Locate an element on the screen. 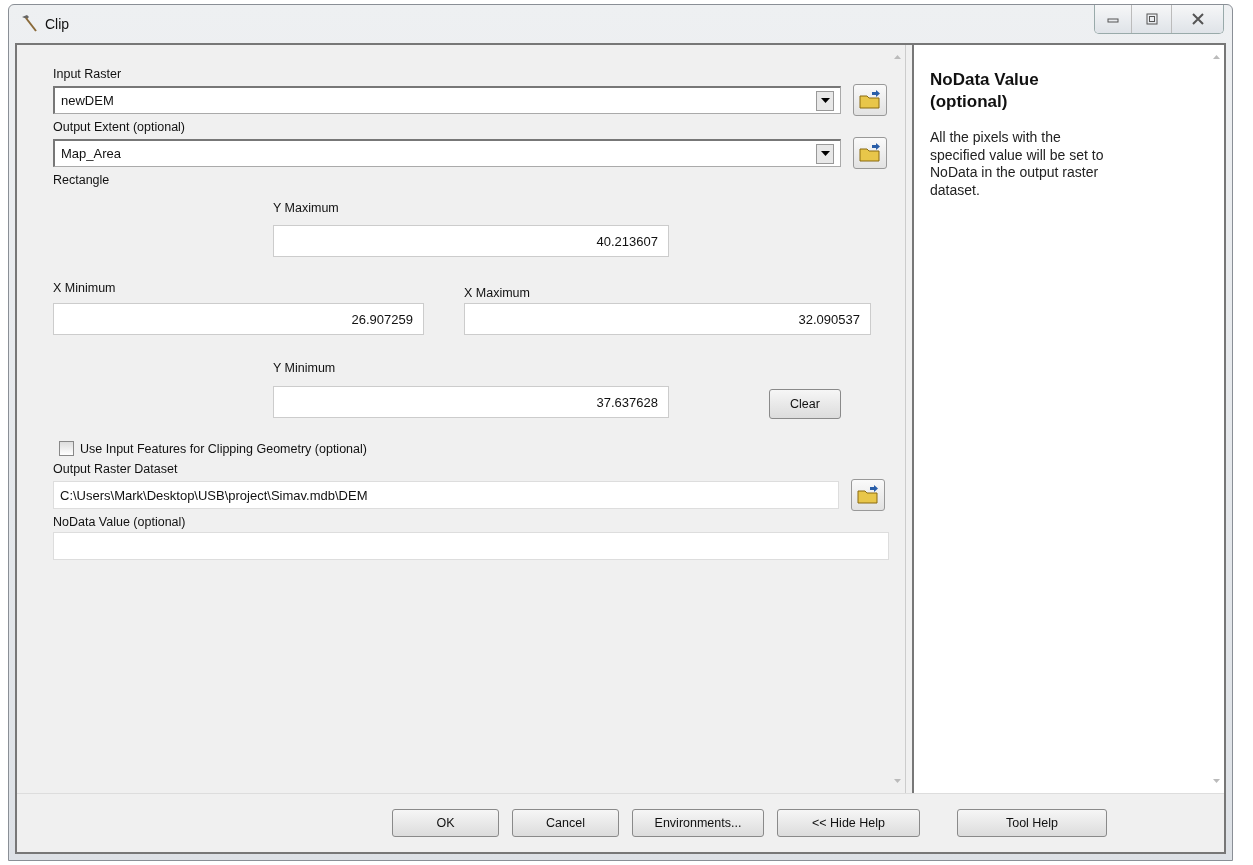 This screenshot has height=865, width=1253. x-minimum-field: 26.907259 is located at coordinates (238, 319).